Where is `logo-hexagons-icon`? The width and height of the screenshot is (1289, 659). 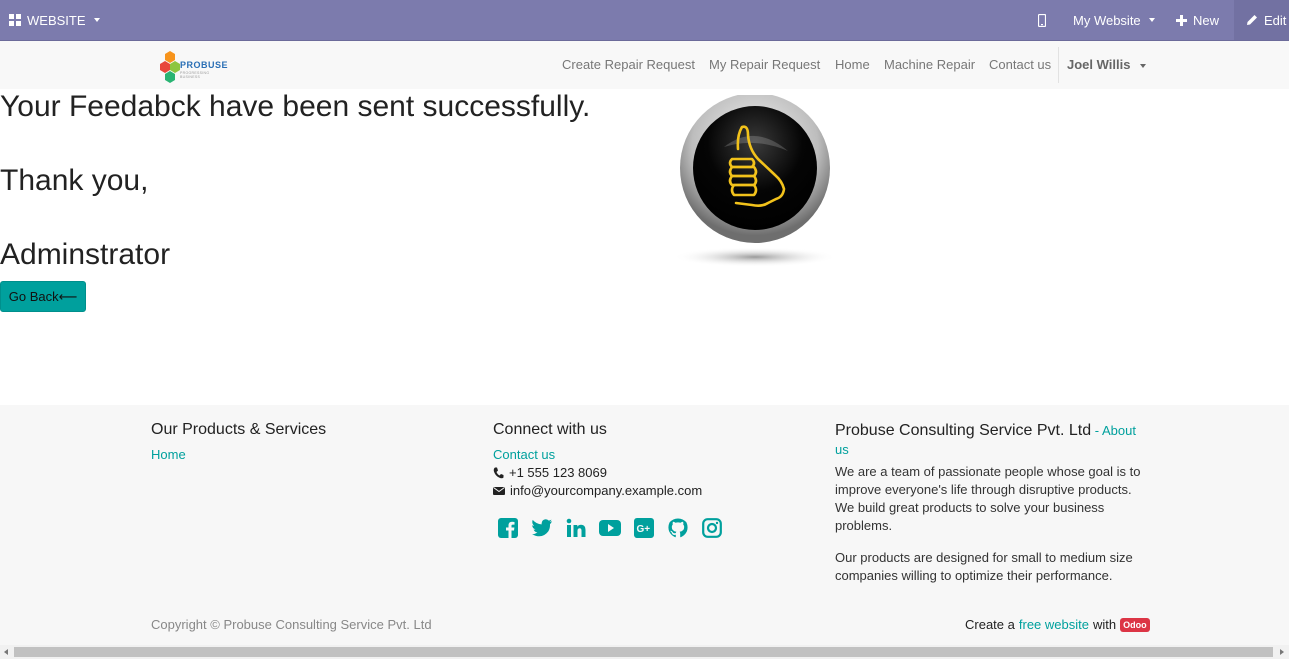
logo-hexagons-icon is located at coordinates (170, 67).